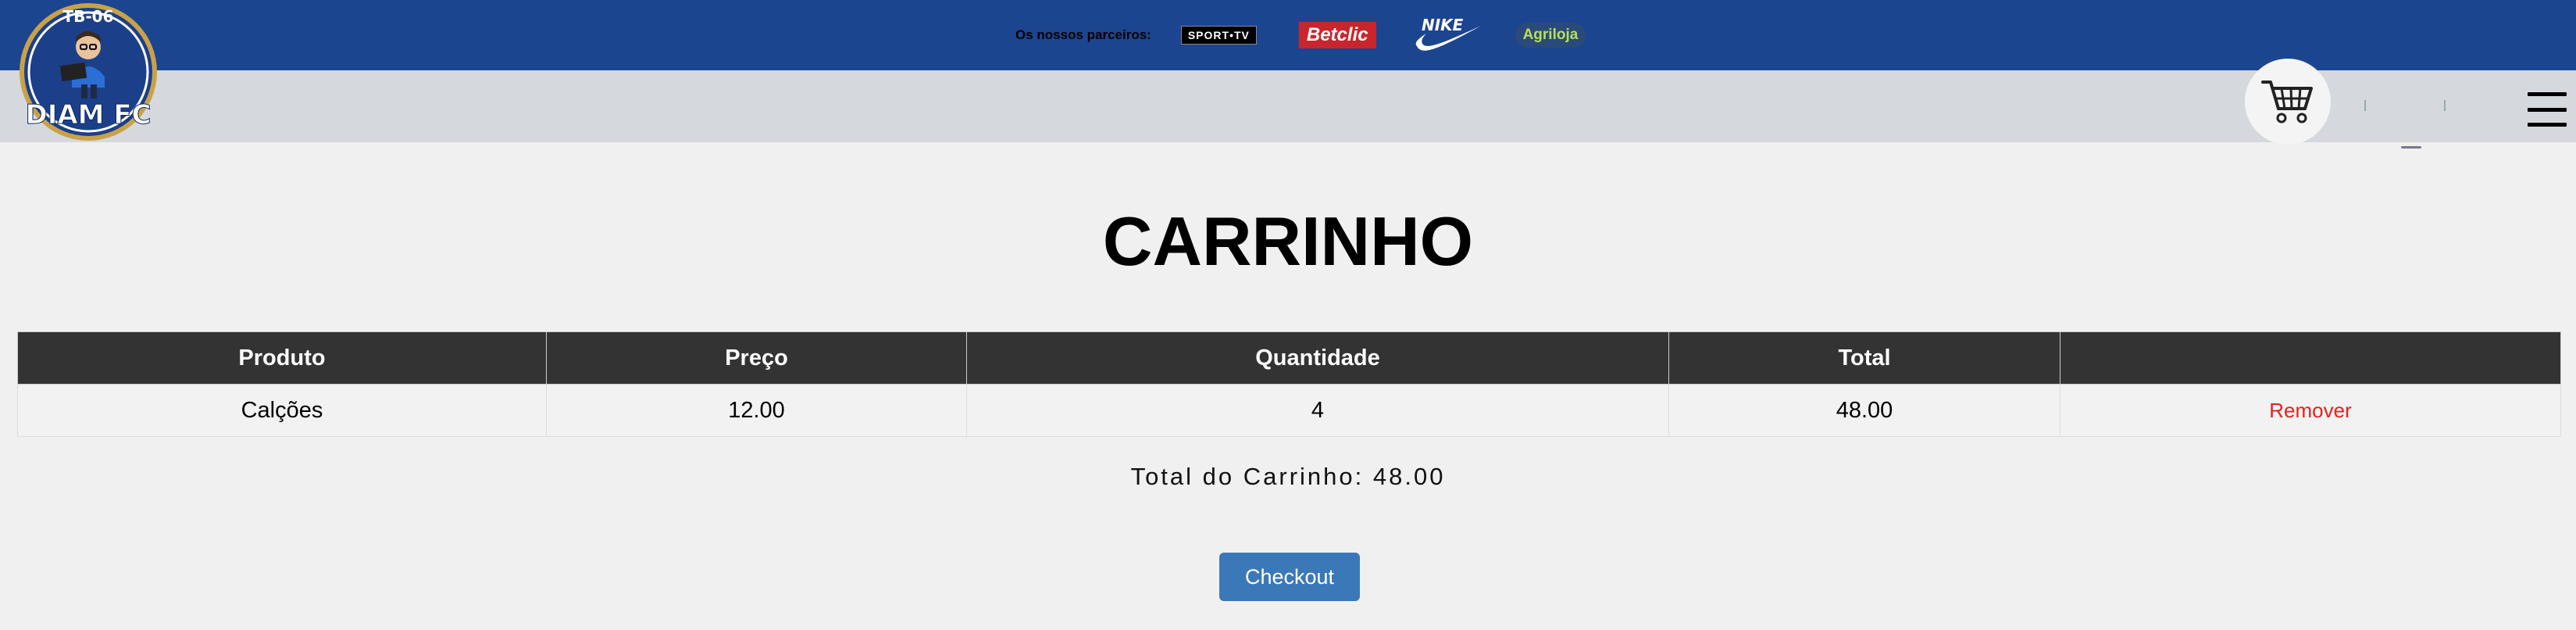  What do you see at coordinates (1864, 358) in the screenshot?
I see `column-header-total: Total` at bounding box center [1864, 358].